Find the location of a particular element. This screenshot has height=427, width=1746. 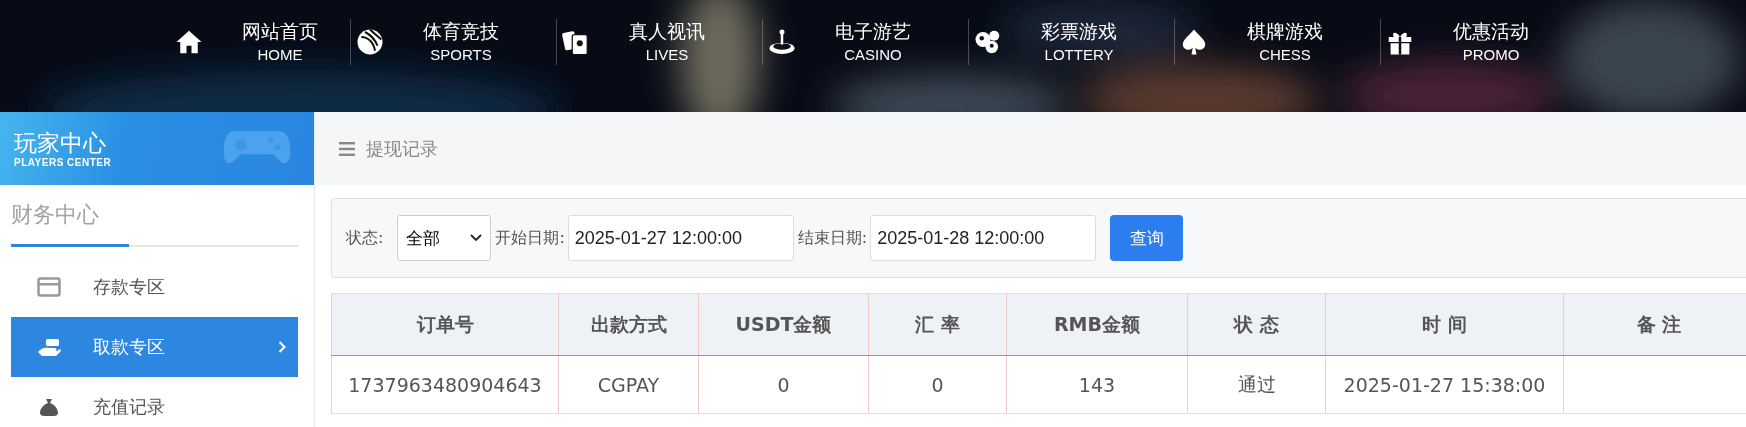

nav-link: 体育竞技 SPORTS is located at coordinates (453, 42).